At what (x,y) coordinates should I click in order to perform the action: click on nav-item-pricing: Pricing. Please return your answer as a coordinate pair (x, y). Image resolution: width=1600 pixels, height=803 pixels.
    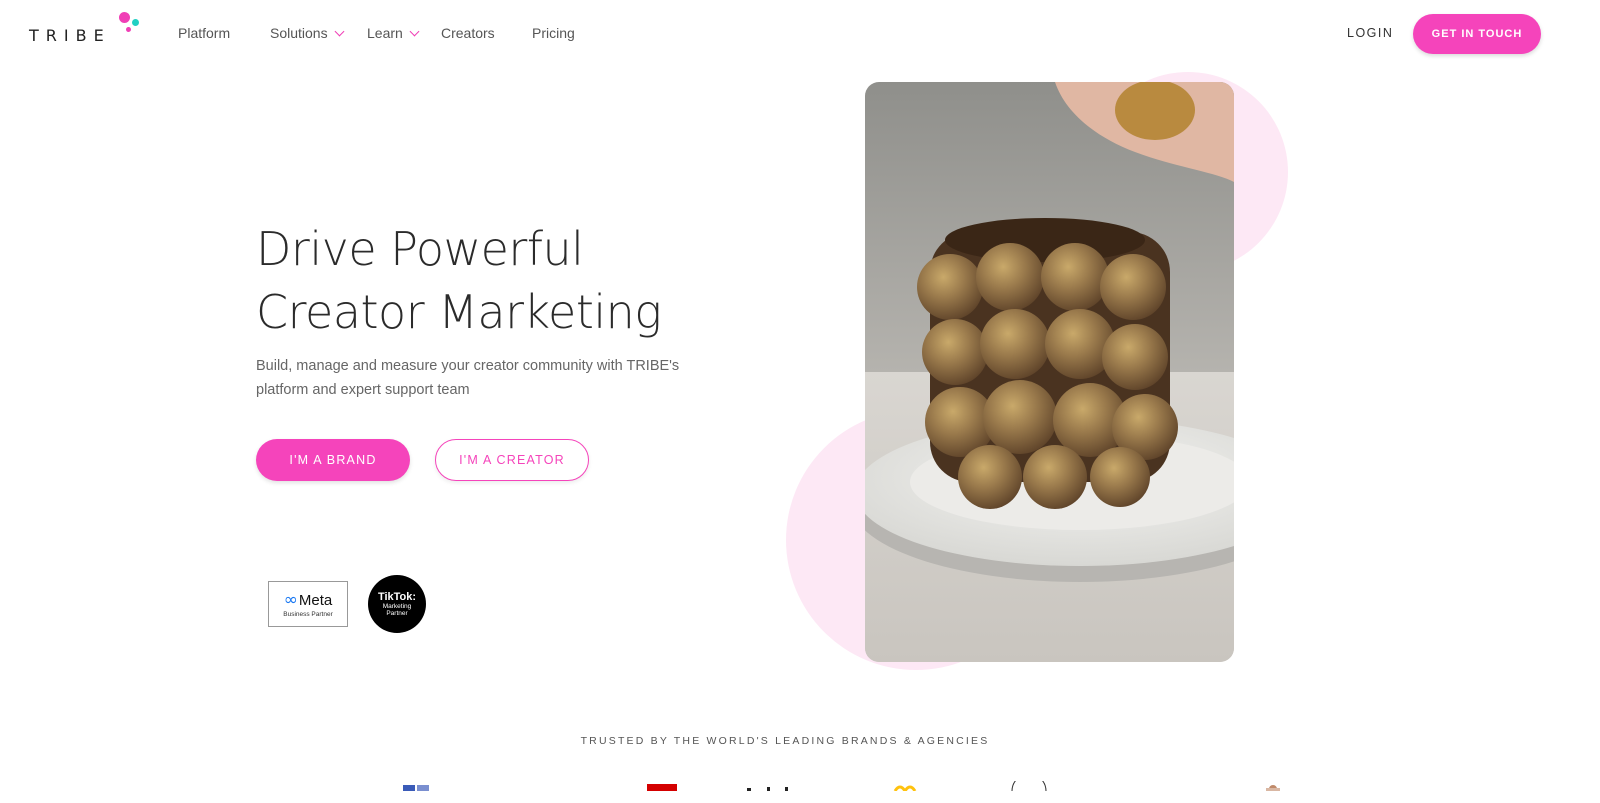
    Looking at the image, I should click on (553, 33).